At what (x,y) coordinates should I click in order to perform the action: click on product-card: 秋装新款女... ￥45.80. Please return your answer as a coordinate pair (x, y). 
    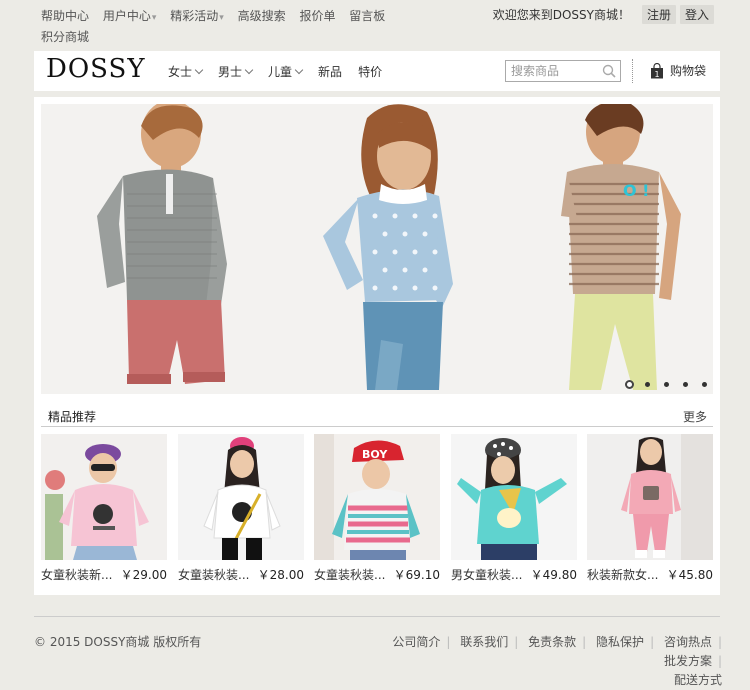
    Looking at the image, I should click on (650, 510).